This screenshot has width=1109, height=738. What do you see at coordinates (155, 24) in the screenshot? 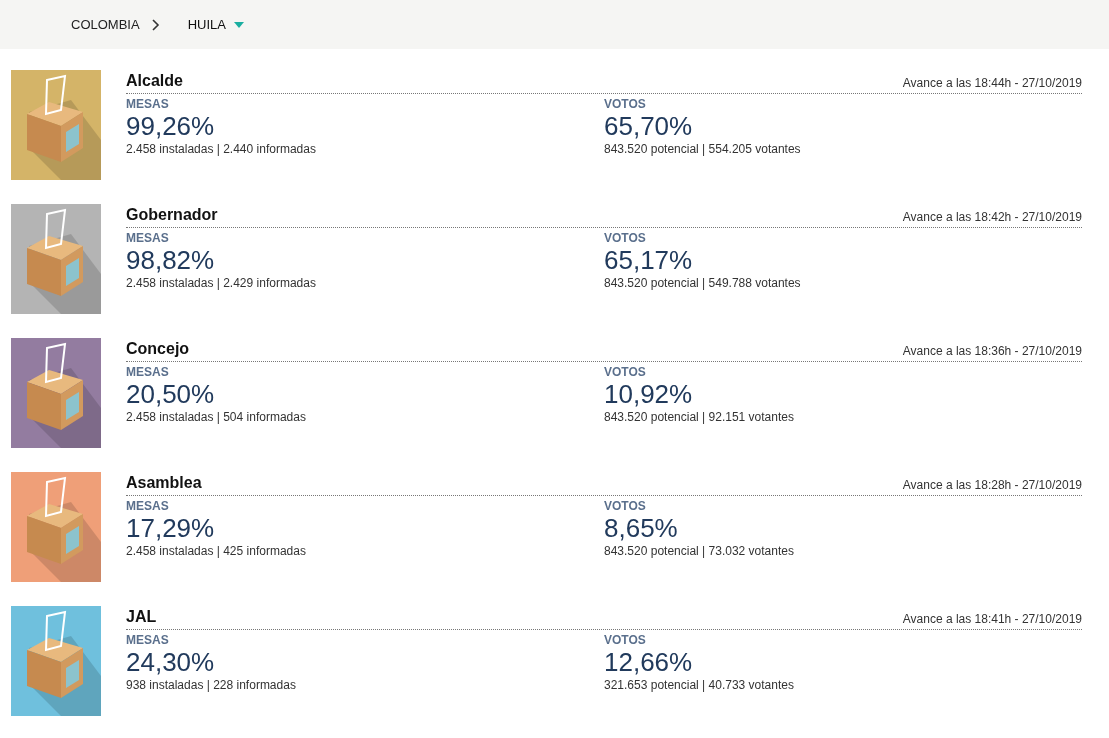
I see `chevron-right-icon` at bounding box center [155, 24].